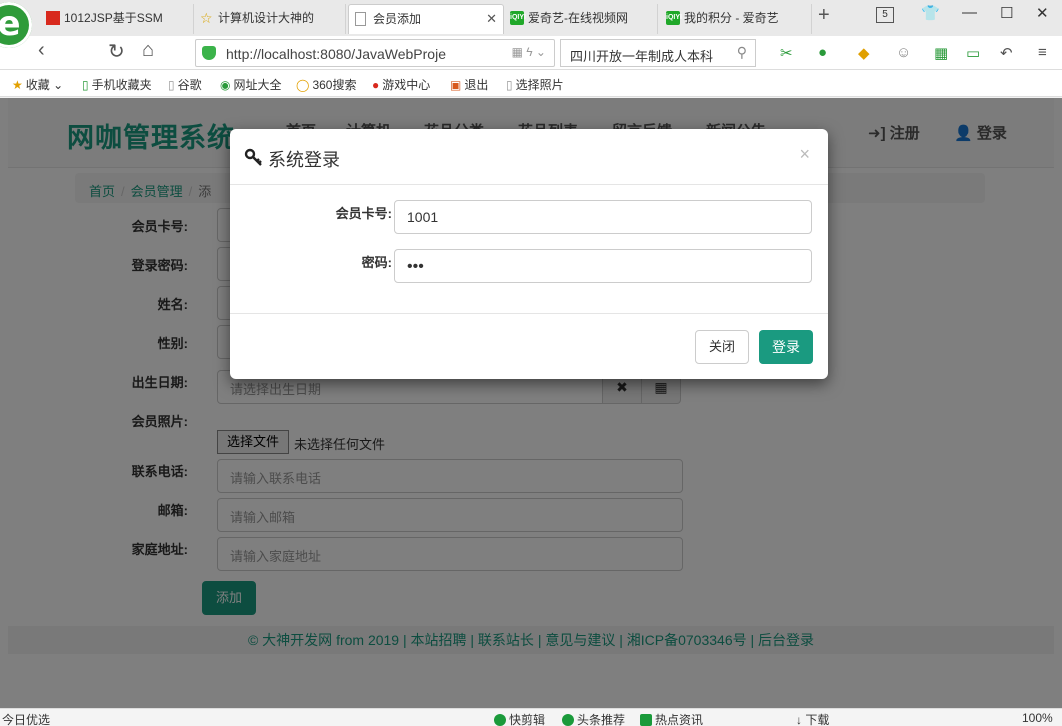  What do you see at coordinates (401, 84) in the screenshot?
I see `bookmark-item: ● 游戏中心` at bounding box center [401, 84].